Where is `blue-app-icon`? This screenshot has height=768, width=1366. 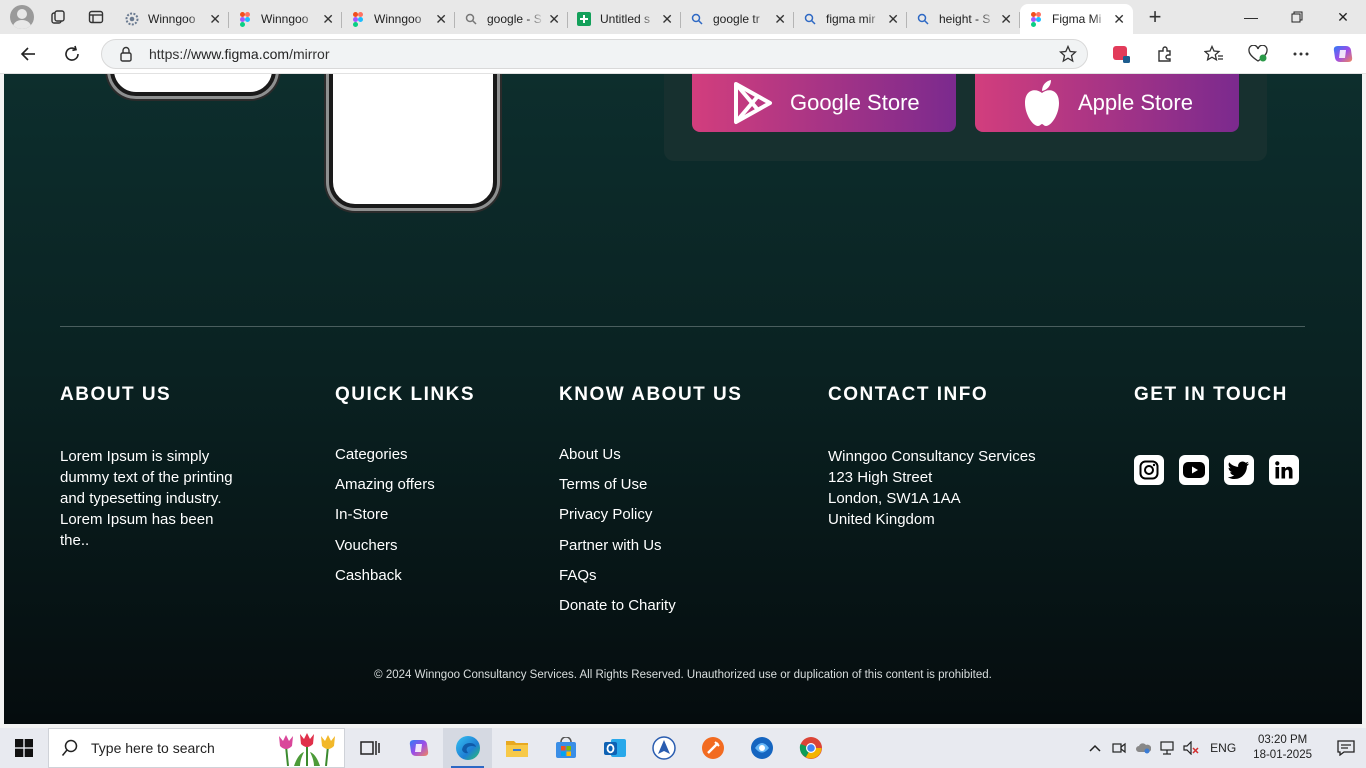 blue-app-icon is located at coordinates (761, 748).